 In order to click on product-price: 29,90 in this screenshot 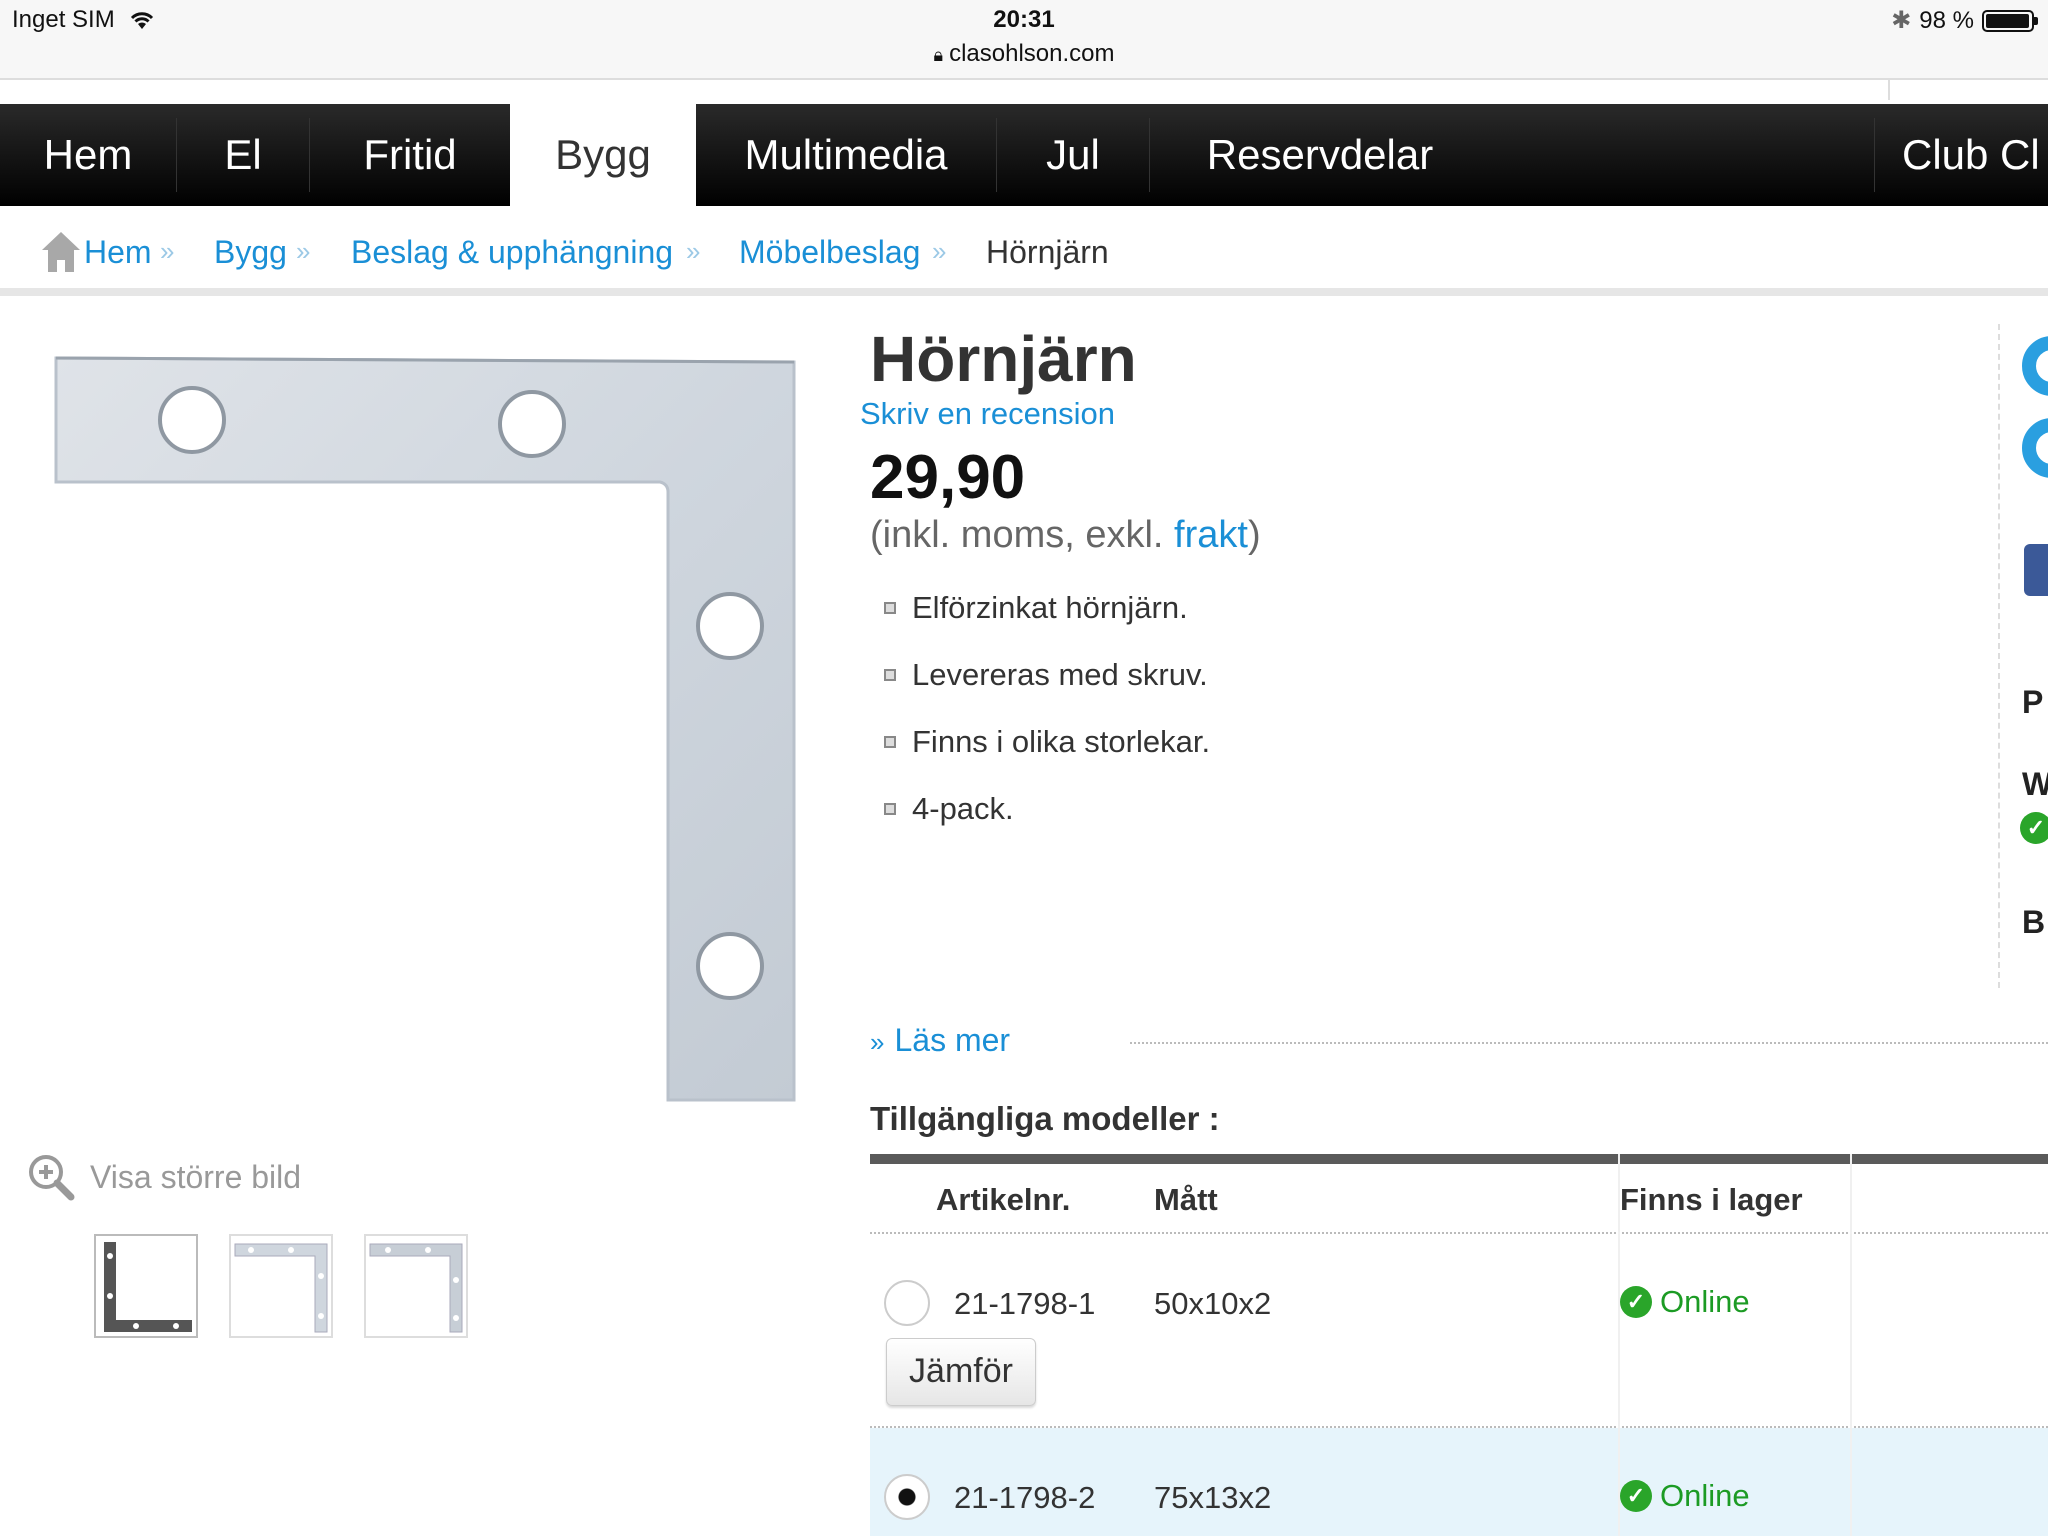, I will do `click(948, 477)`.